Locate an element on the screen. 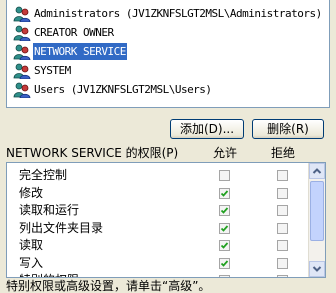  permissions-scrollbar is located at coordinates (316, 220).